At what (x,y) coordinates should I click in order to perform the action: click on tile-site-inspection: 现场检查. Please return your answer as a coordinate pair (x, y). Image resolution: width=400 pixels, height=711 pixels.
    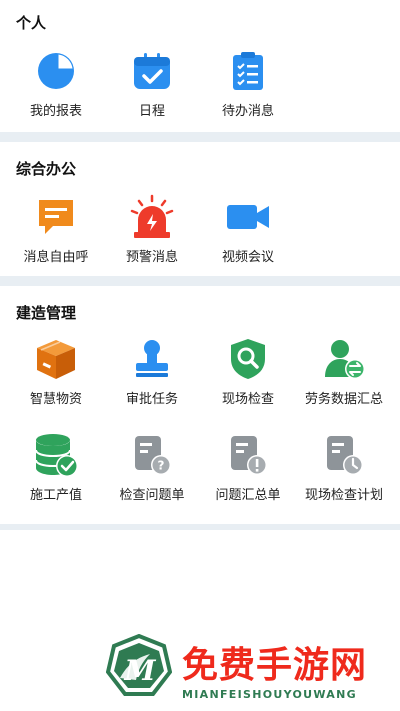
    Looking at the image, I should click on (248, 376).